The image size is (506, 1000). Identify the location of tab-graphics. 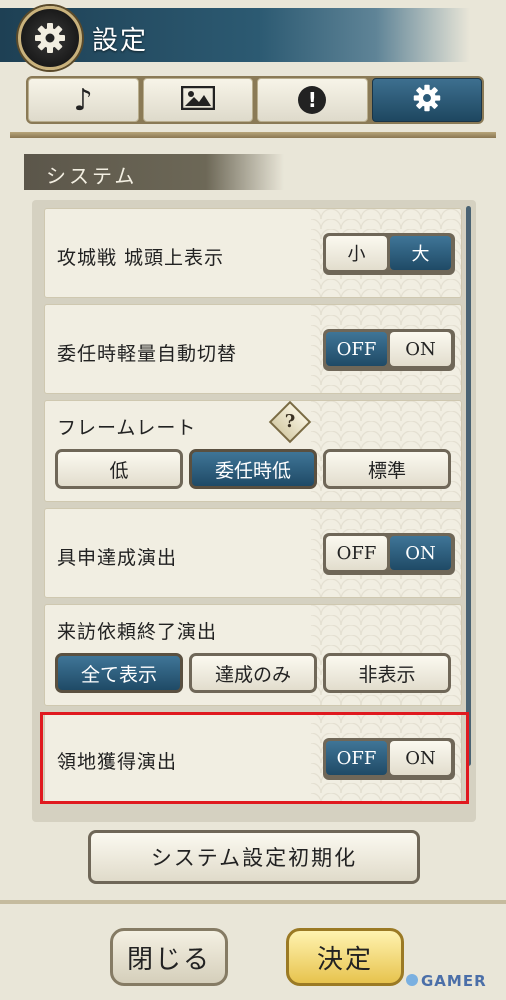
(197, 100).